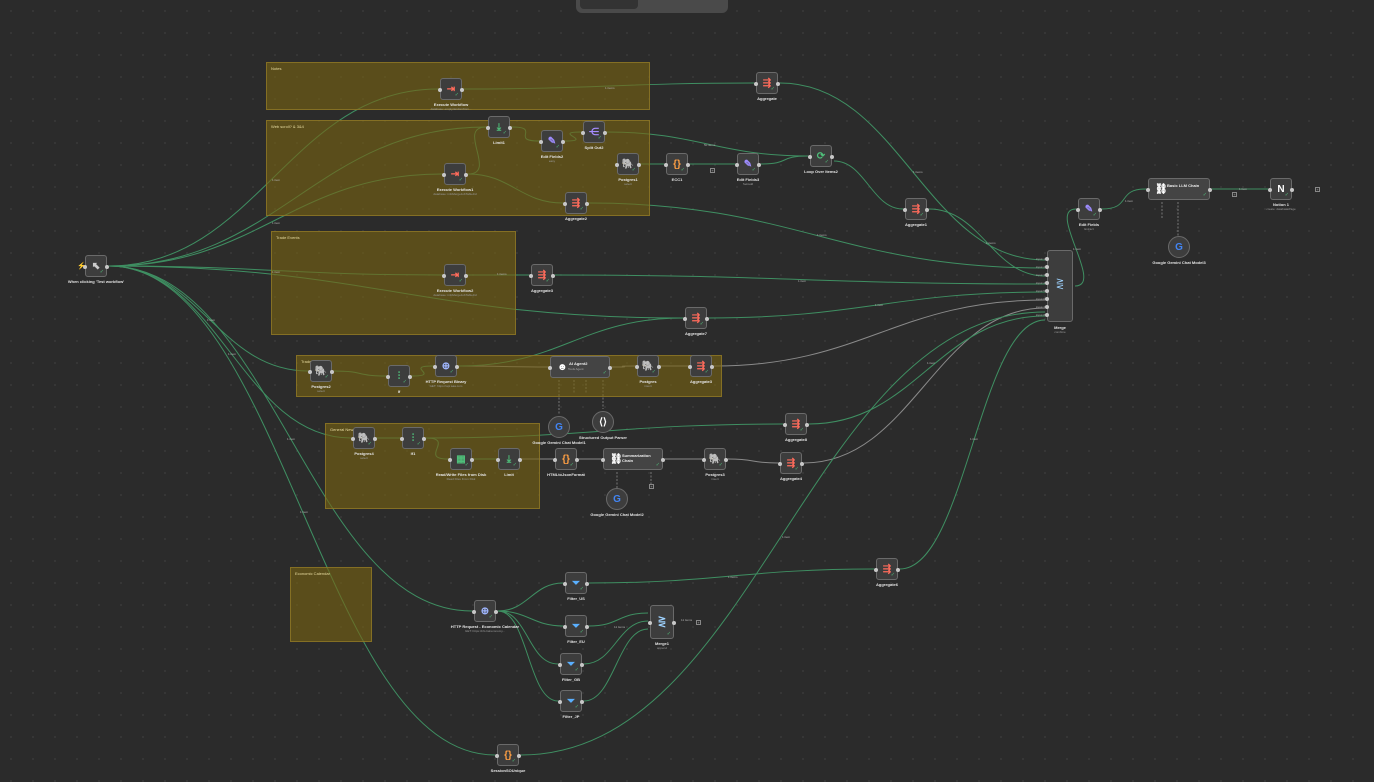  Describe the element at coordinates (331, 604) in the screenshot. I see `sticky-note: Economic Calendar` at that location.